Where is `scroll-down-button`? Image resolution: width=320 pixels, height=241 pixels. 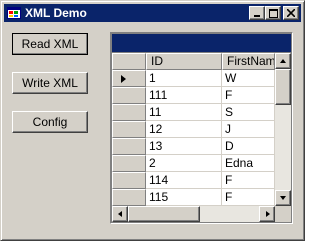 scroll-down-button is located at coordinates (283, 198).